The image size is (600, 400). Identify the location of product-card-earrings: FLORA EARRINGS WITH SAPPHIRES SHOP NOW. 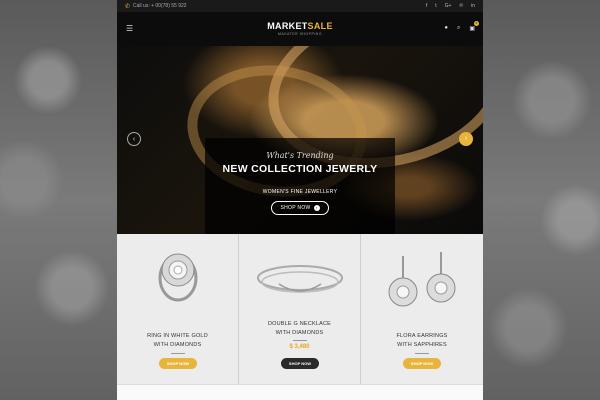
(422, 309).